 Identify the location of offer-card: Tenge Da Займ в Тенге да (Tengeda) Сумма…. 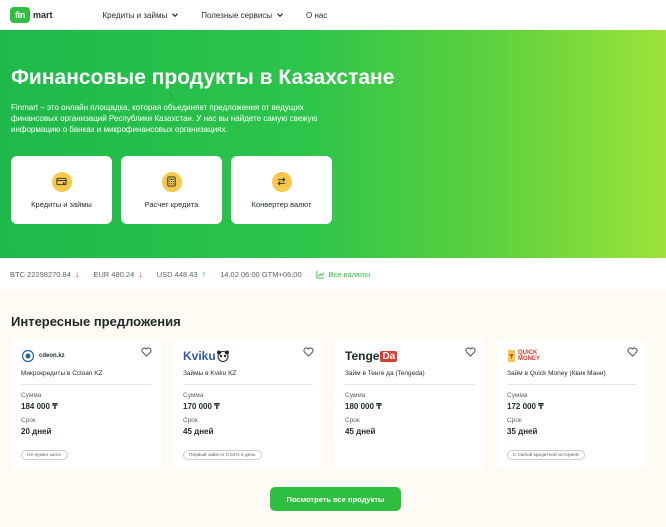
(410, 404).